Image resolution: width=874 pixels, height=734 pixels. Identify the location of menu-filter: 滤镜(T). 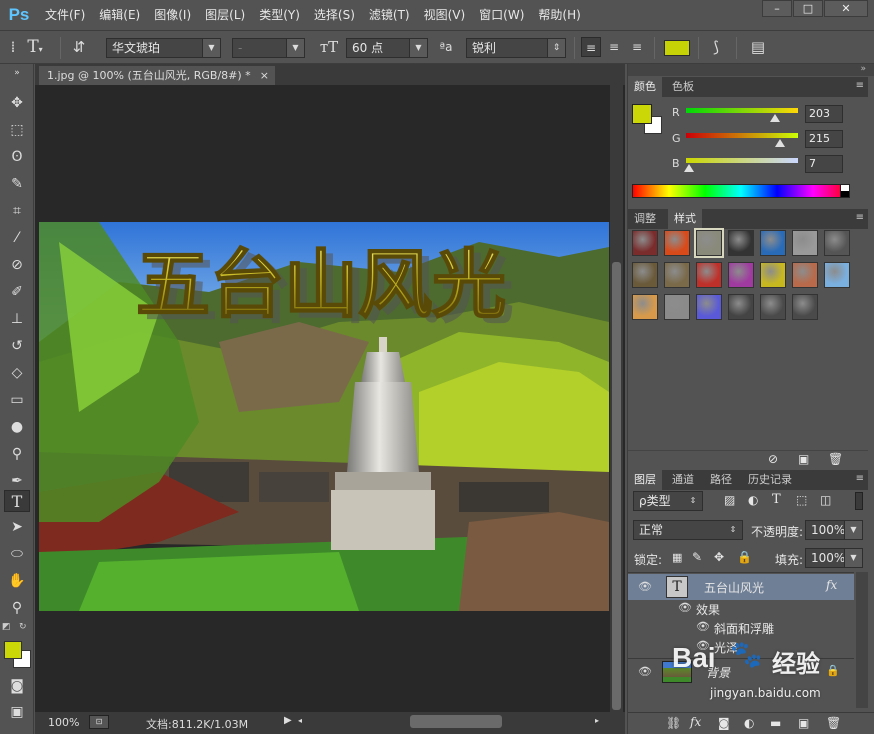
(389, 15).